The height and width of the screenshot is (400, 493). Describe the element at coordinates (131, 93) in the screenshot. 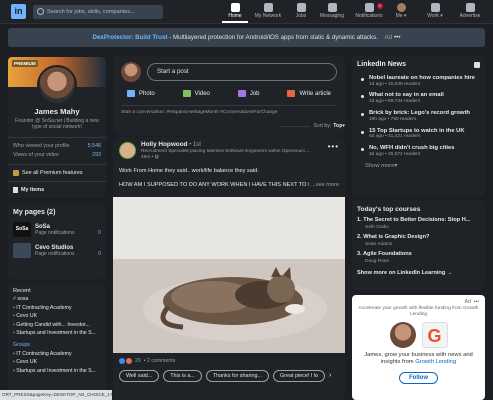

I see `photo-icon` at that location.